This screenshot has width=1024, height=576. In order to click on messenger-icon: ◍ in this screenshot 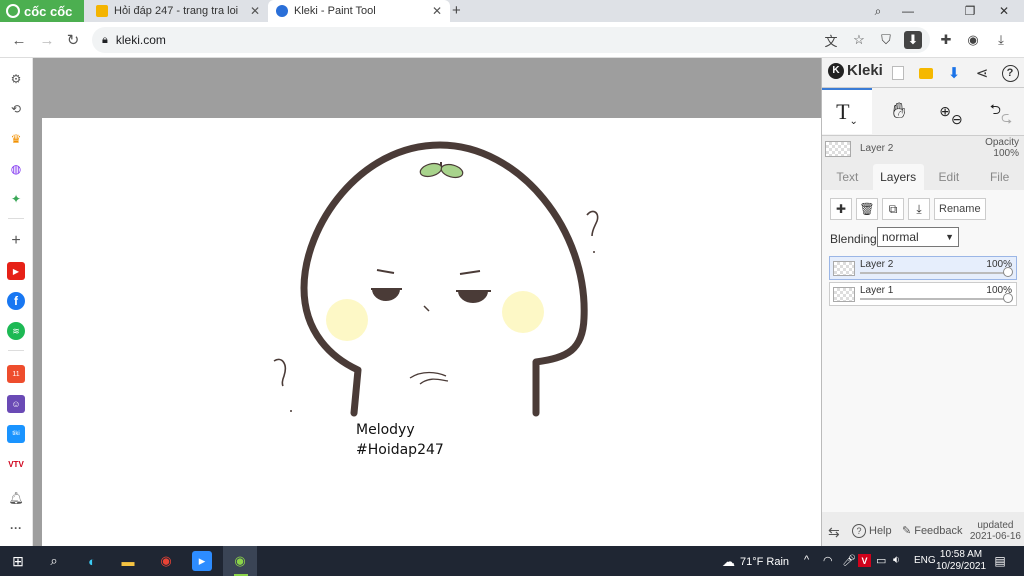, I will do `click(16, 169)`.